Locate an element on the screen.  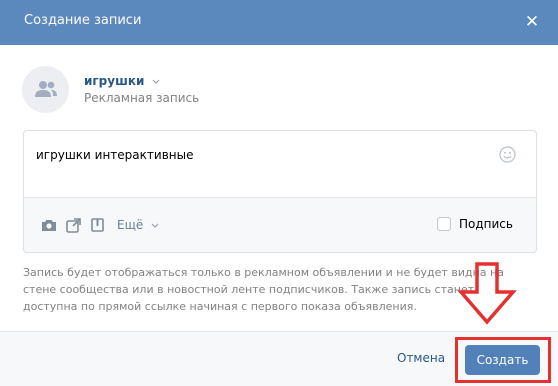
more-attachments-button: Ещё is located at coordinates (138, 224).